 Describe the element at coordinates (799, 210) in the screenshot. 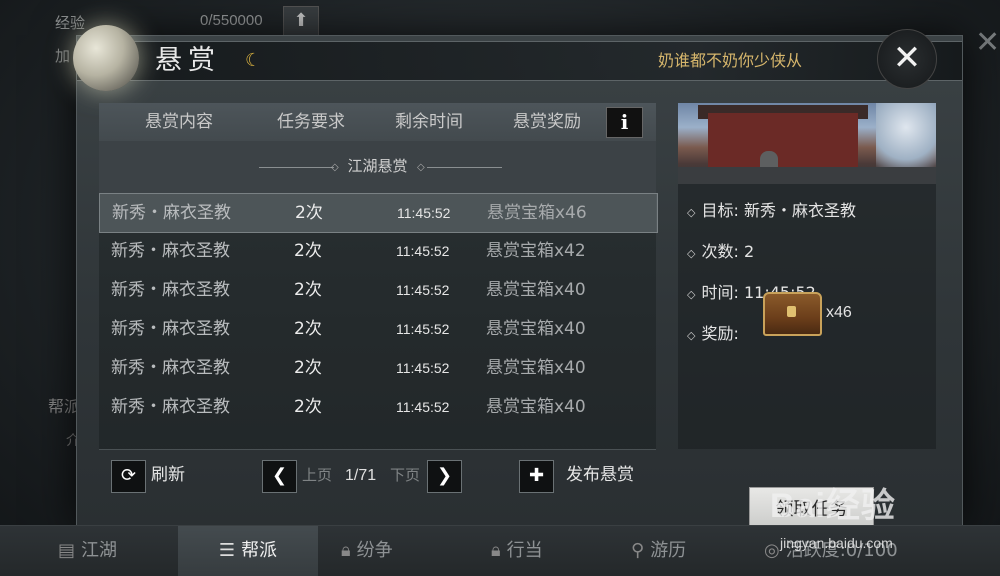

I see `target-value: 新秀・麻衣圣教` at that location.